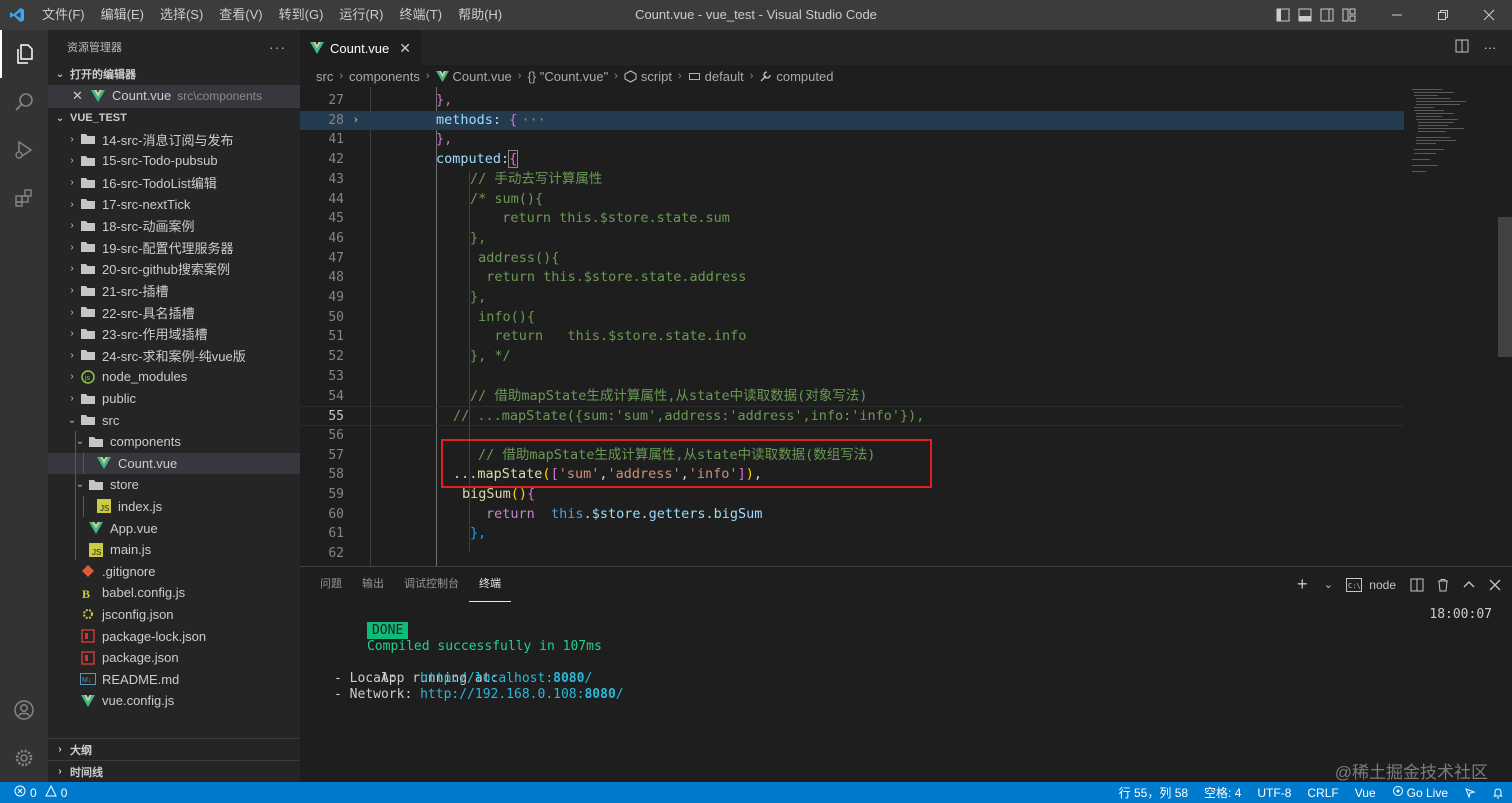 The width and height of the screenshot is (1512, 803). I want to click on tree-item-app-vue: App.vue, so click(174, 528).